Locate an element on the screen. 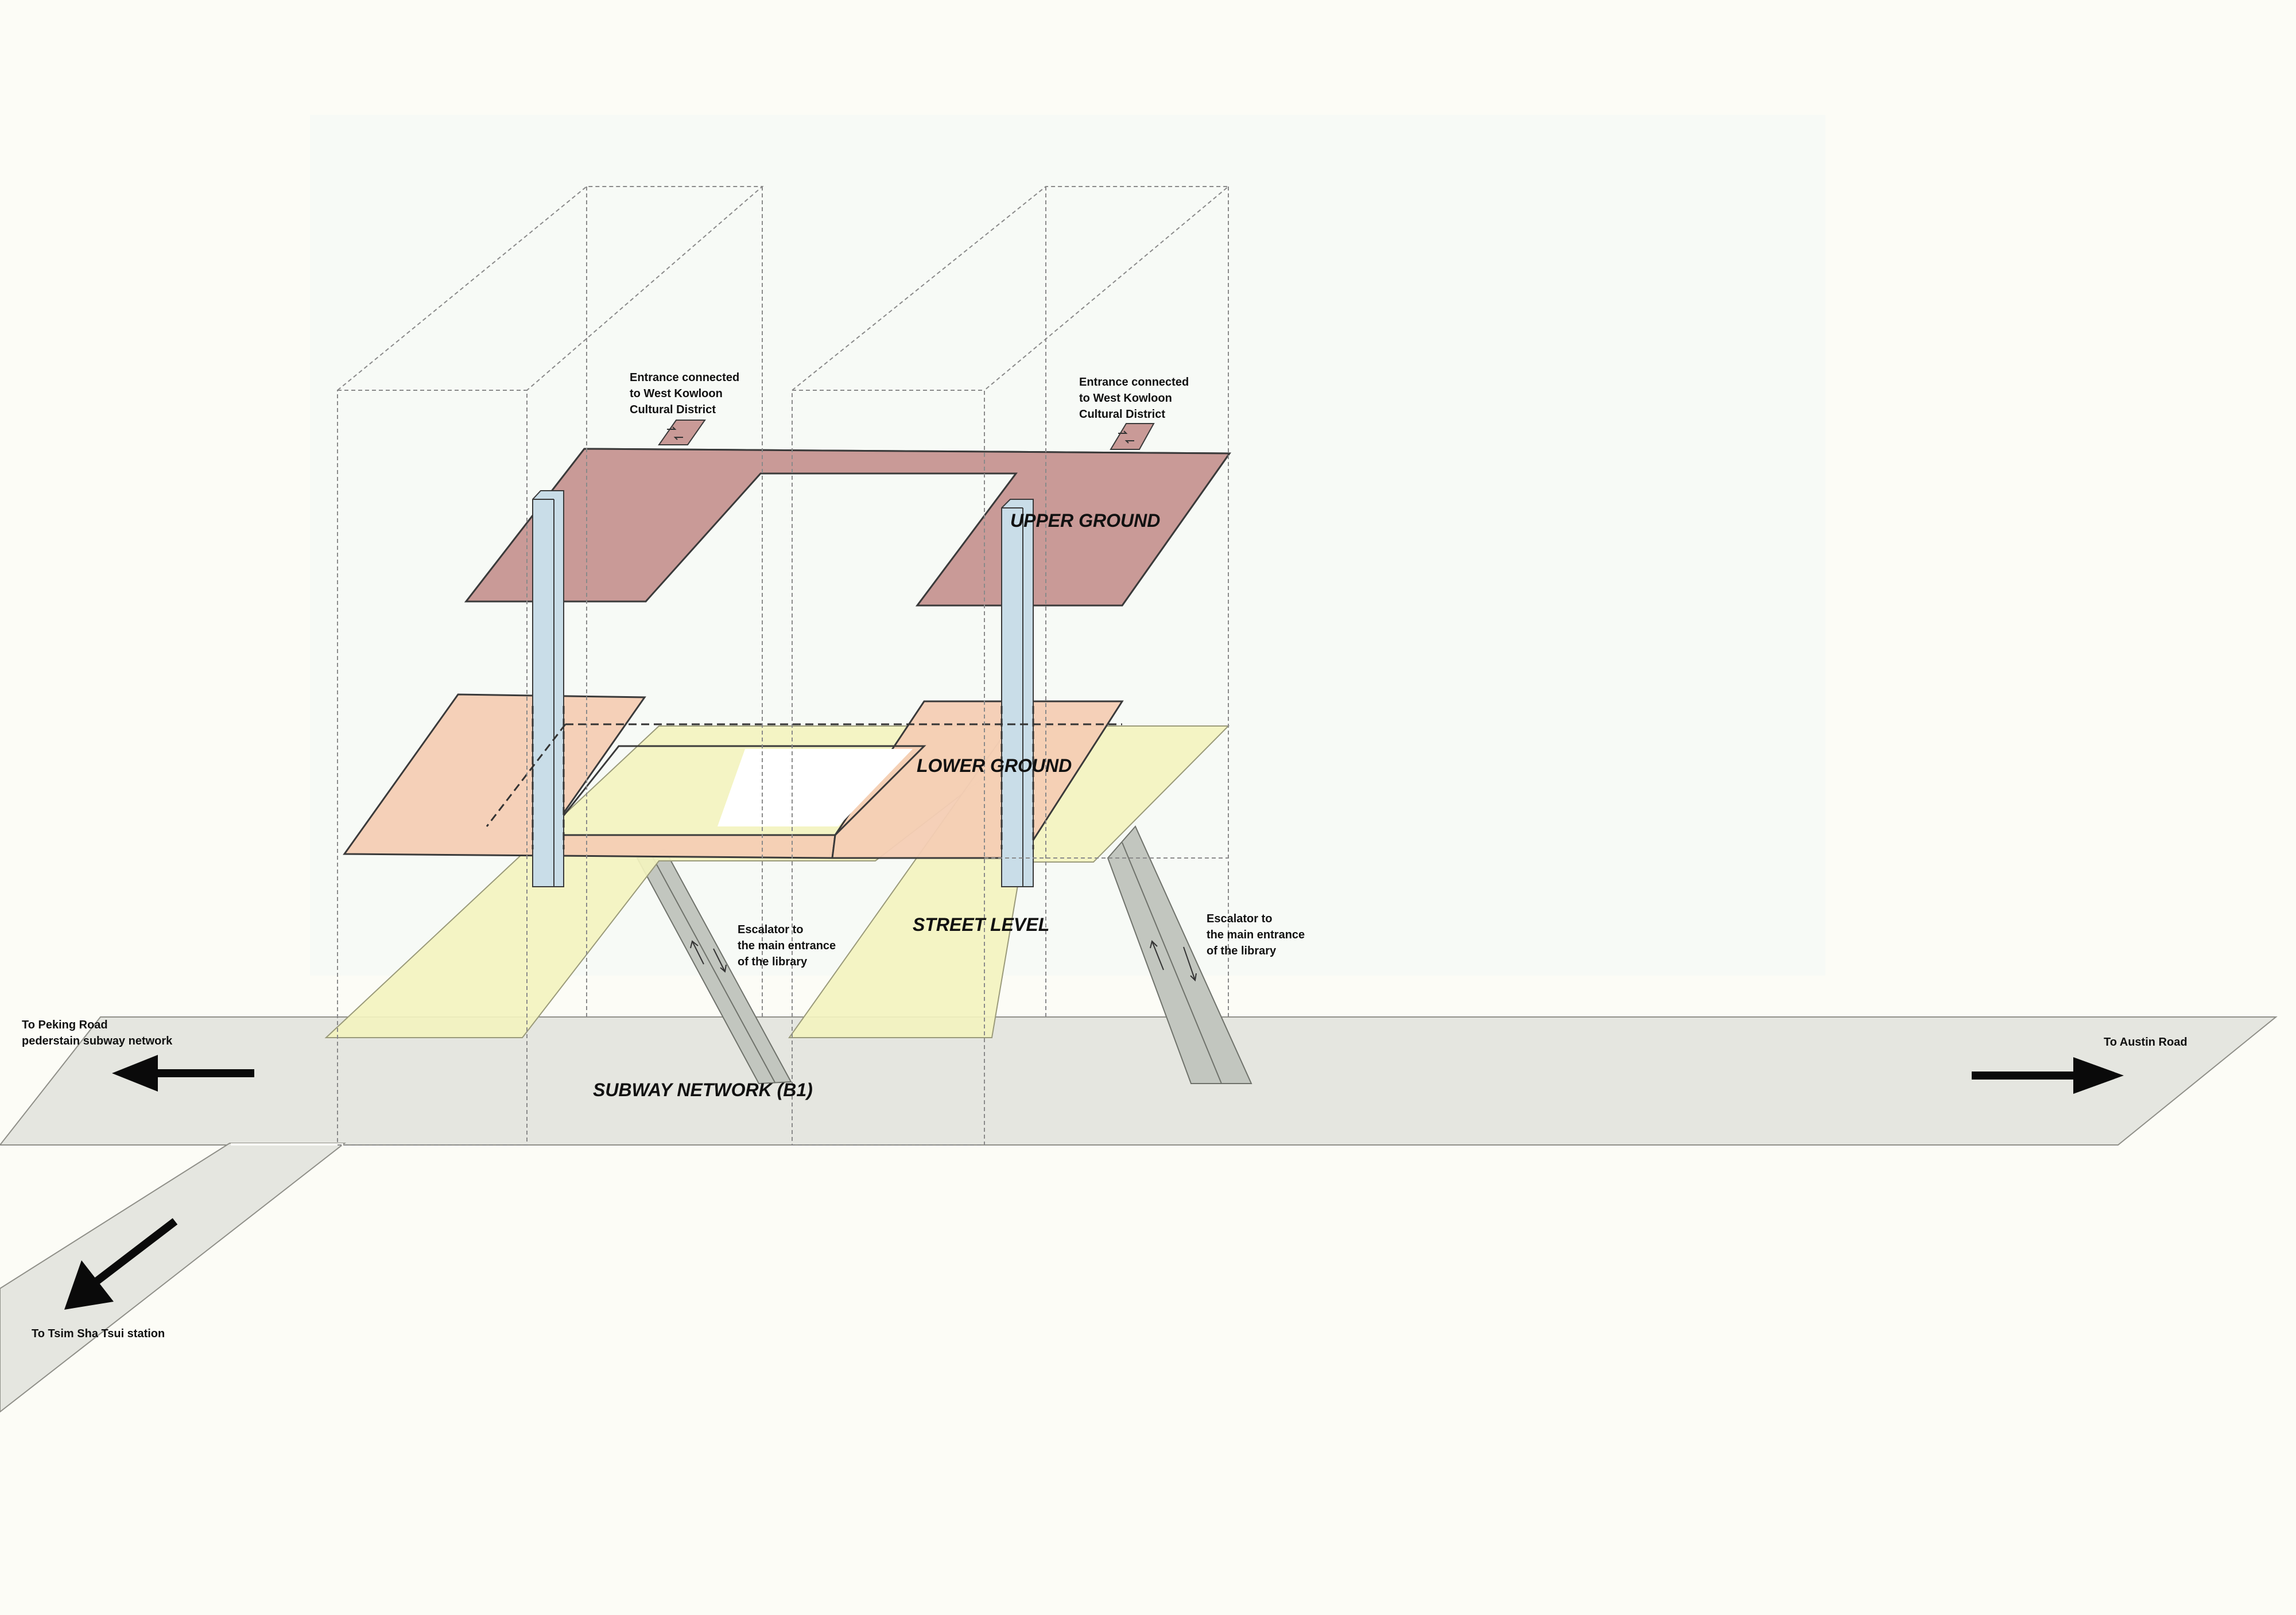  peking-road-line: To Peking Road is located at coordinates (65, 1025).